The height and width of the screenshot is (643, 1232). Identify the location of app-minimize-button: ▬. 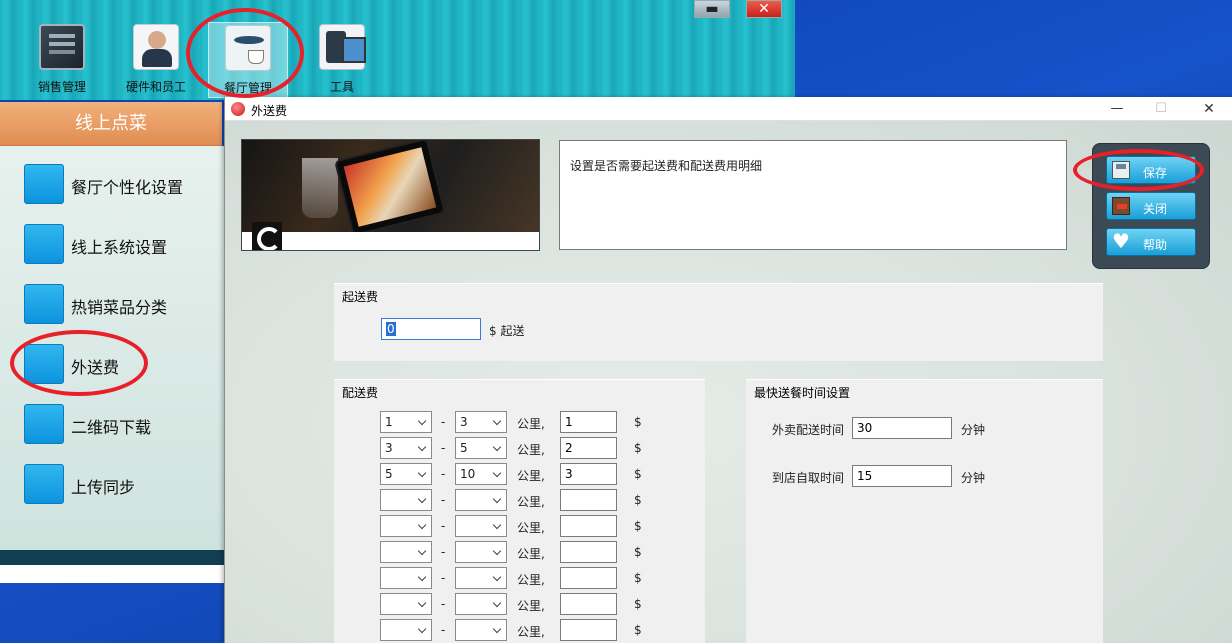
(712, 9).